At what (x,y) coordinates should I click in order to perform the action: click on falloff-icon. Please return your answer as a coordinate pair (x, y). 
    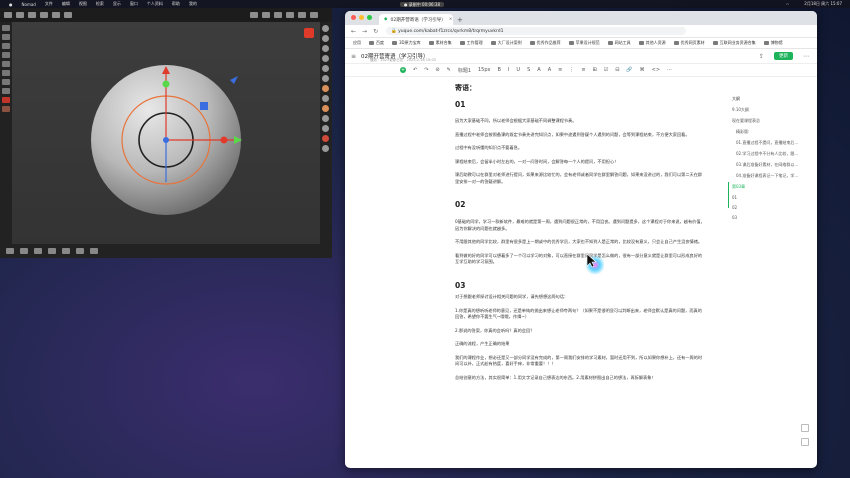
    Looking at the image, I should click on (6, 46).